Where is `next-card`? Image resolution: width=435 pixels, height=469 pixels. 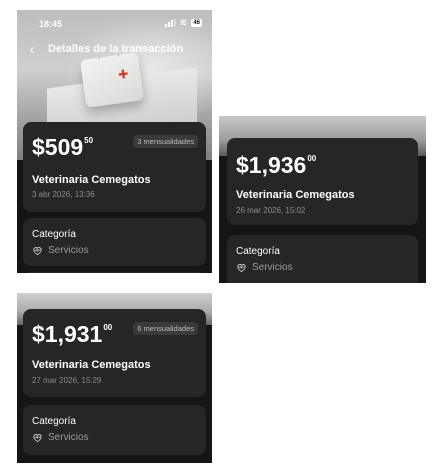
next-card is located at coordinates (114, 272).